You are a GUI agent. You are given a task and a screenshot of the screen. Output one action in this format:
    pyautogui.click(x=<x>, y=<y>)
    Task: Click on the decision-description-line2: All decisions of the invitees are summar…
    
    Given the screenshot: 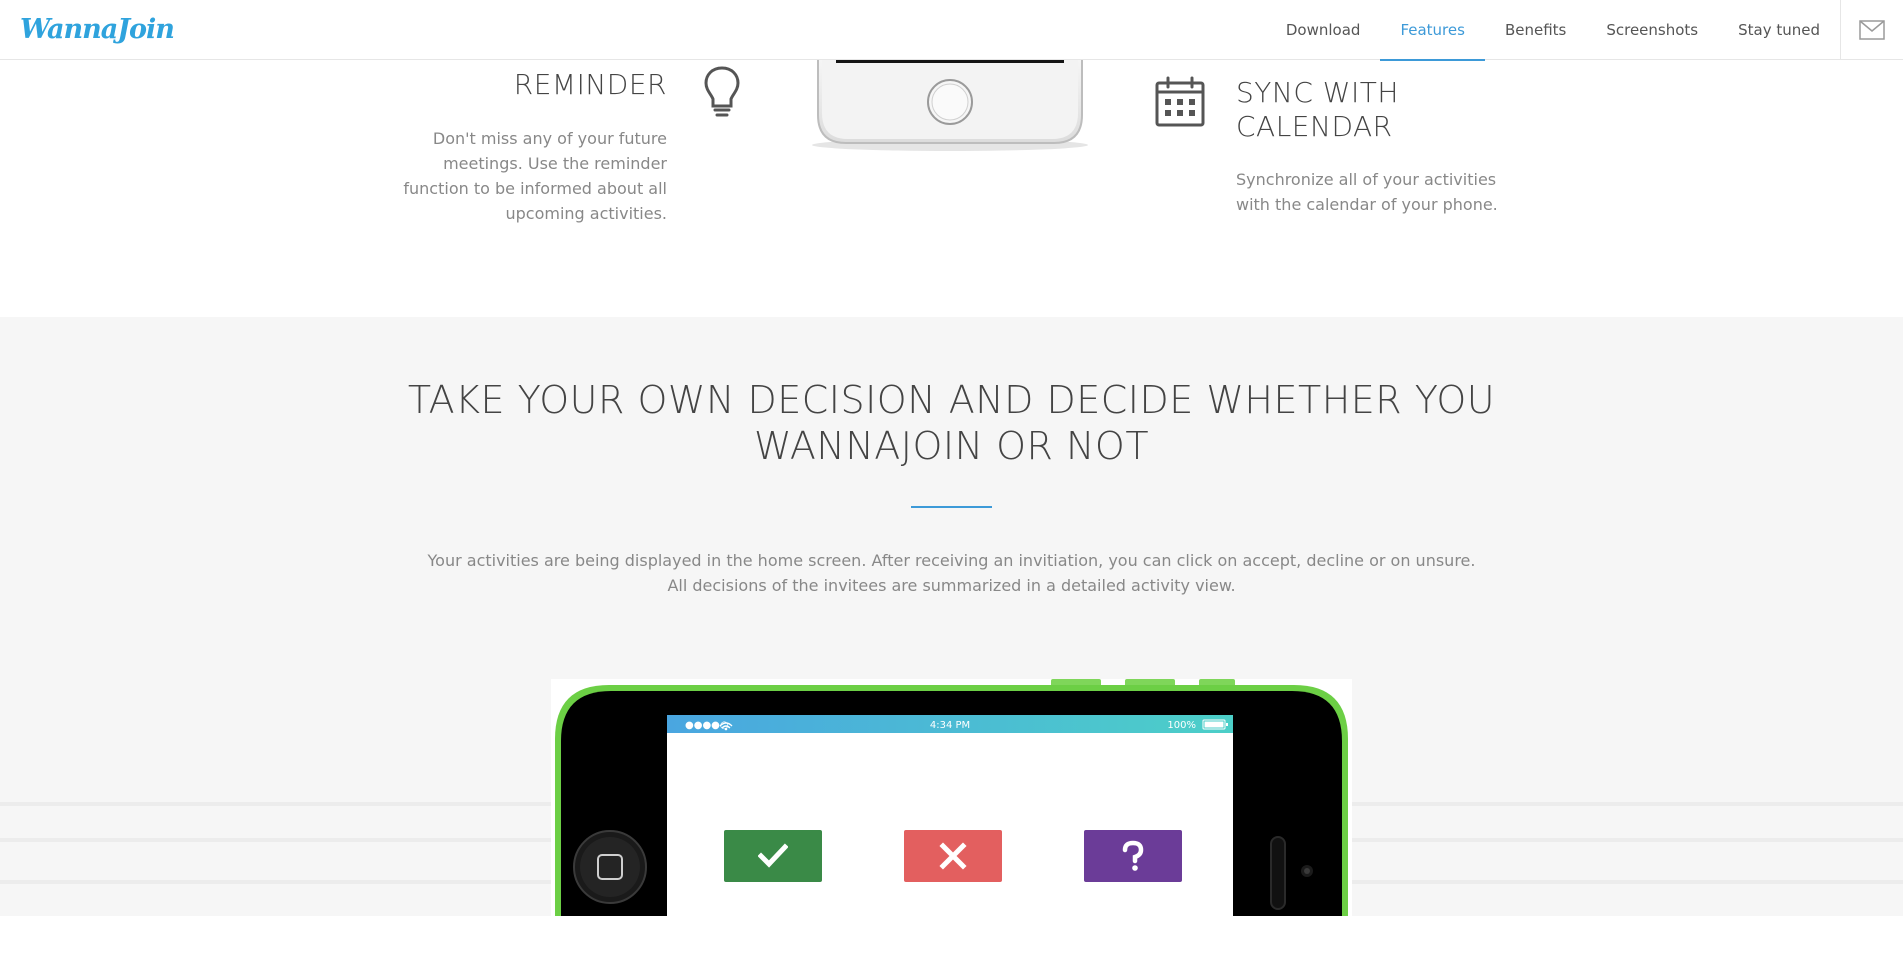 What is the action you would take?
    pyautogui.click(x=951, y=585)
    